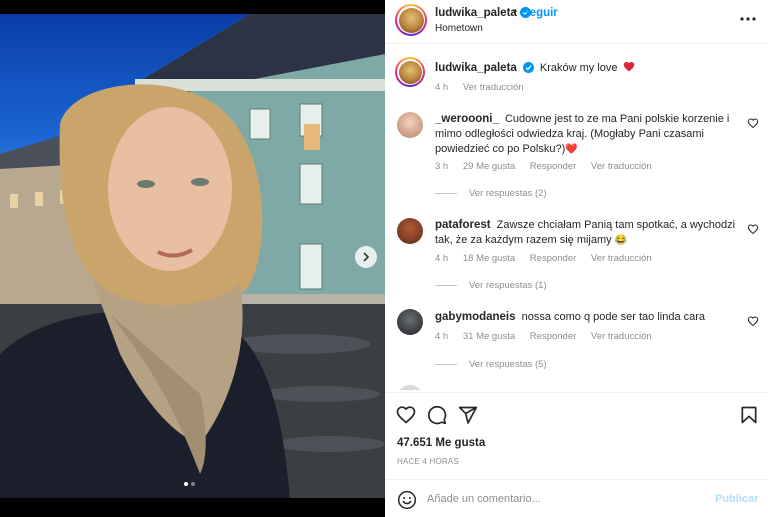 The width and height of the screenshot is (768, 517). What do you see at coordinates (441, 443) in the screenshot?
I see `likes-count: 47.651 Me gusta` at bounding box center [441, 443].